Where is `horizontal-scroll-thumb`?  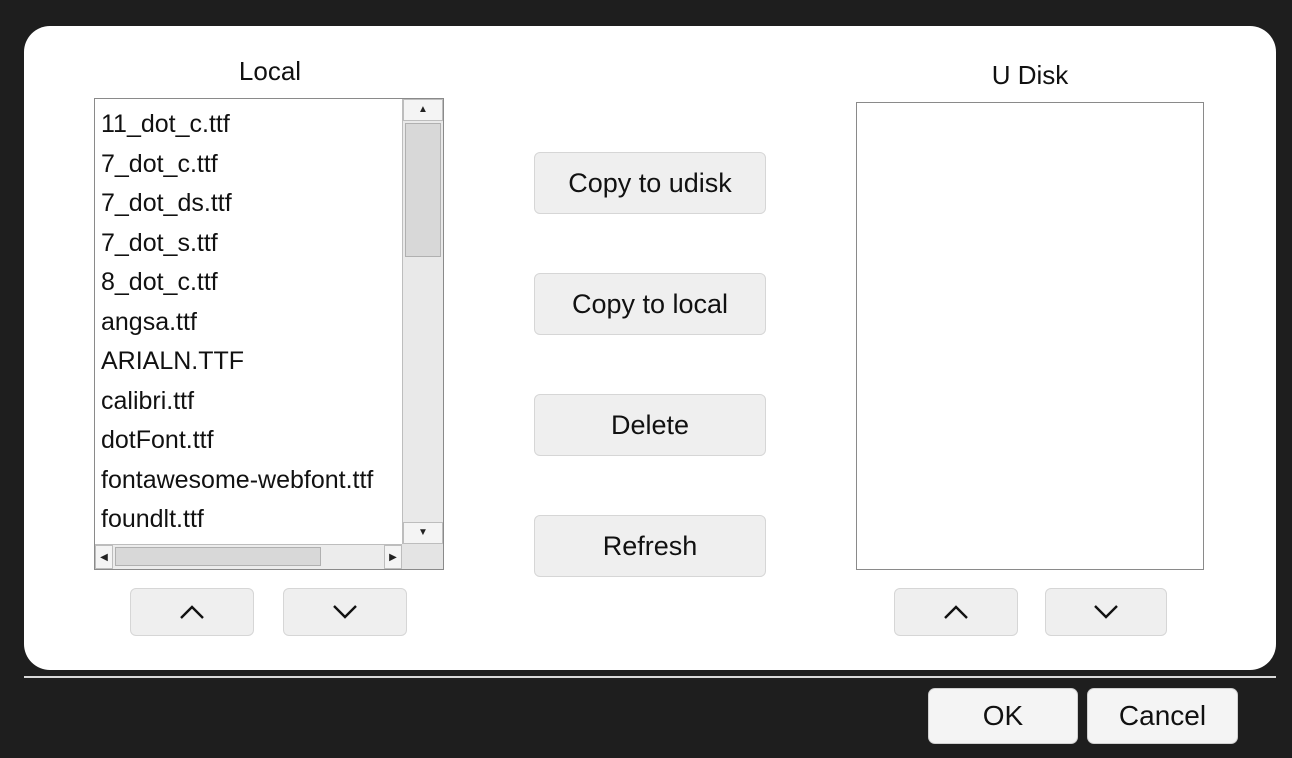 horizontal-scroll-thumb is located at coordinates (218, 556).